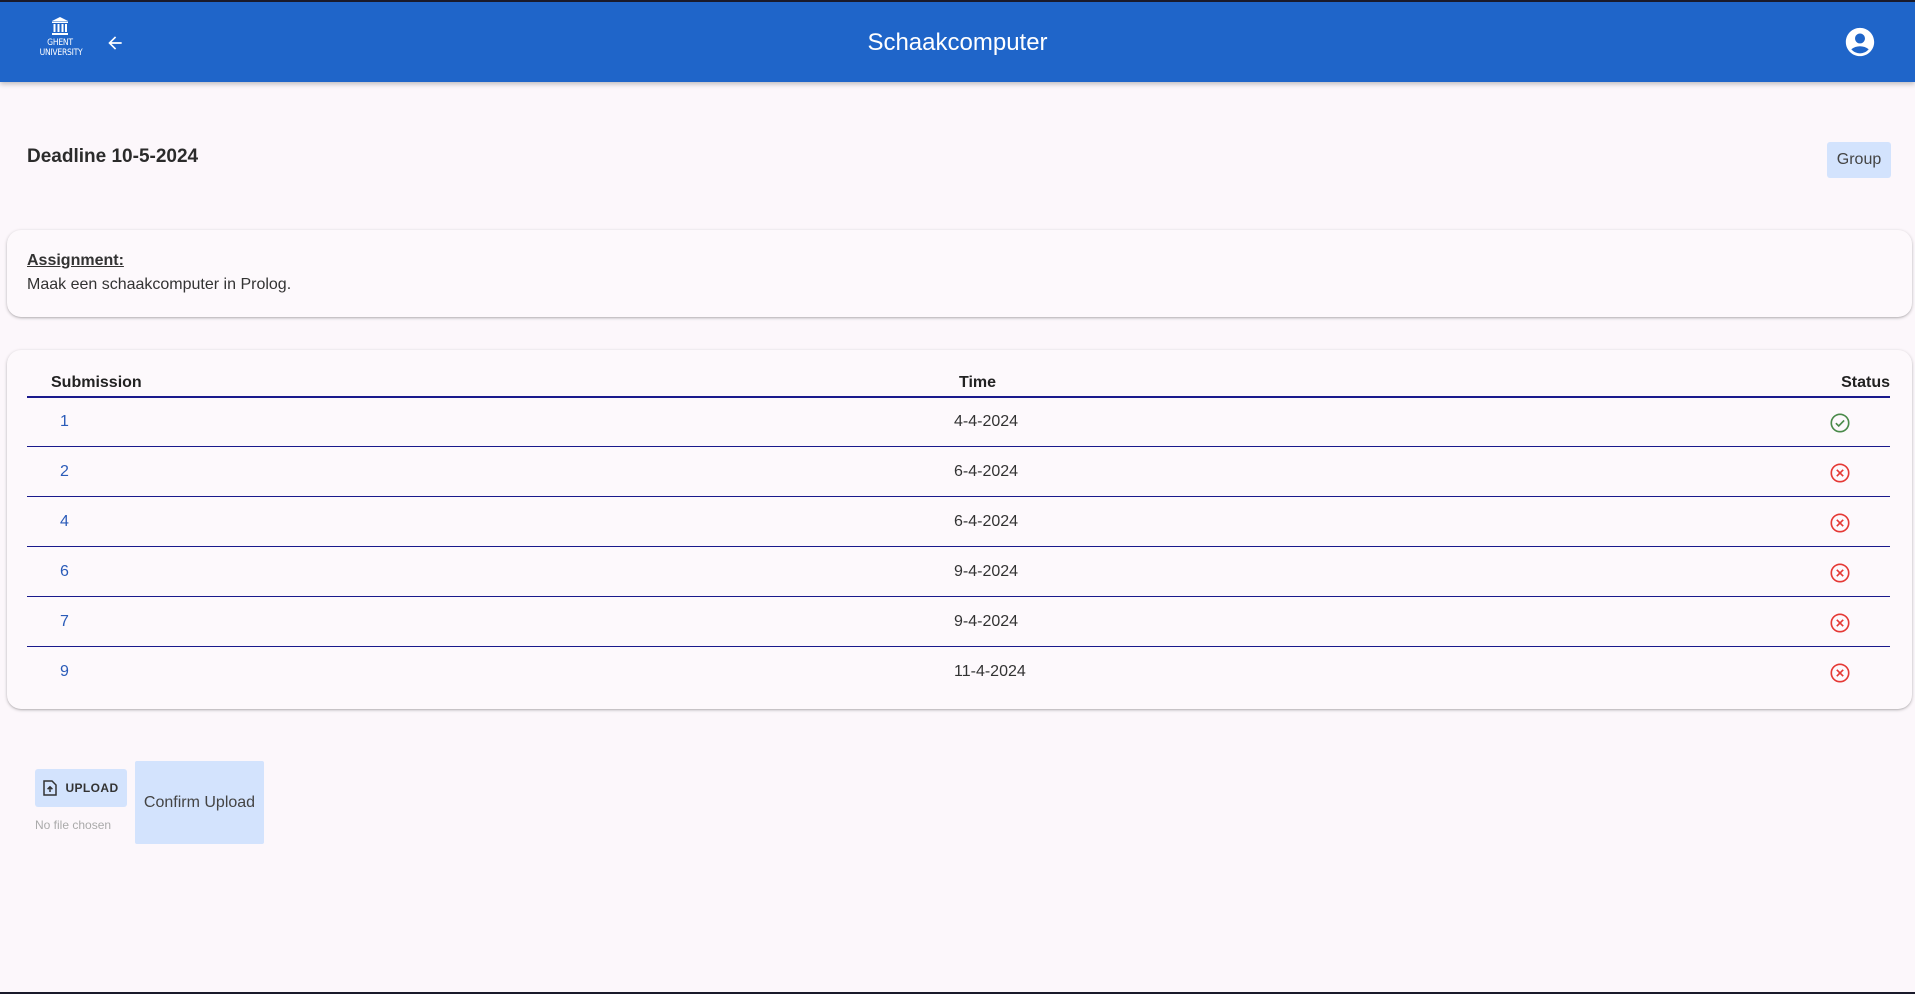  I want to click on deadline-value: 10-5-2024, so click(155, 156).